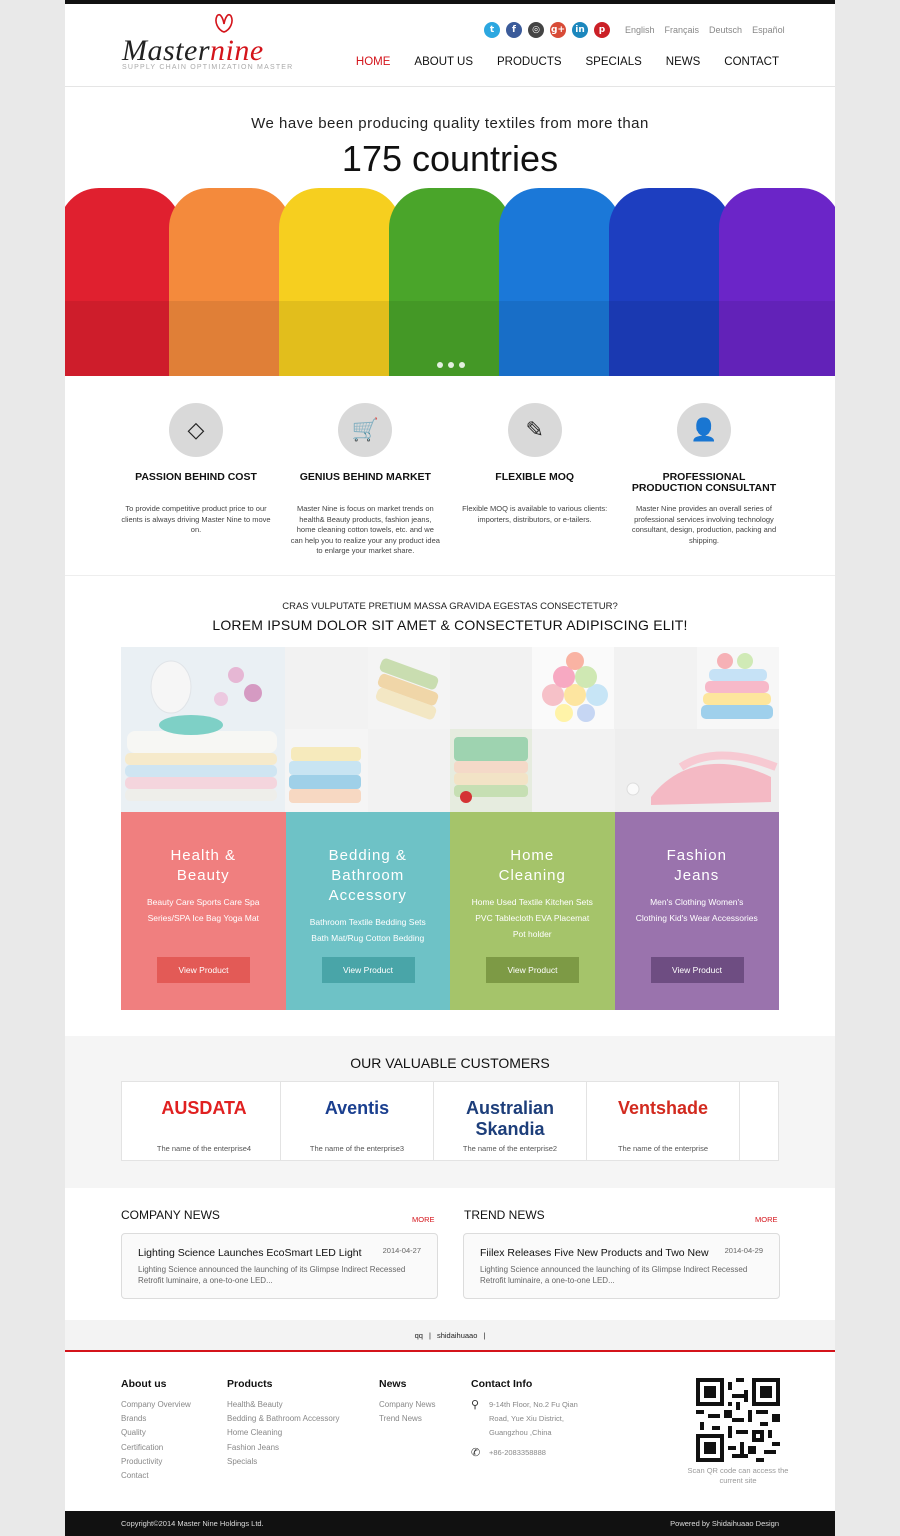 The height and width of the screenshot is (1536, 900). Describe the element at coordinates (492, 30) in the screenshot. I see `twitter-icon: t` at that location.